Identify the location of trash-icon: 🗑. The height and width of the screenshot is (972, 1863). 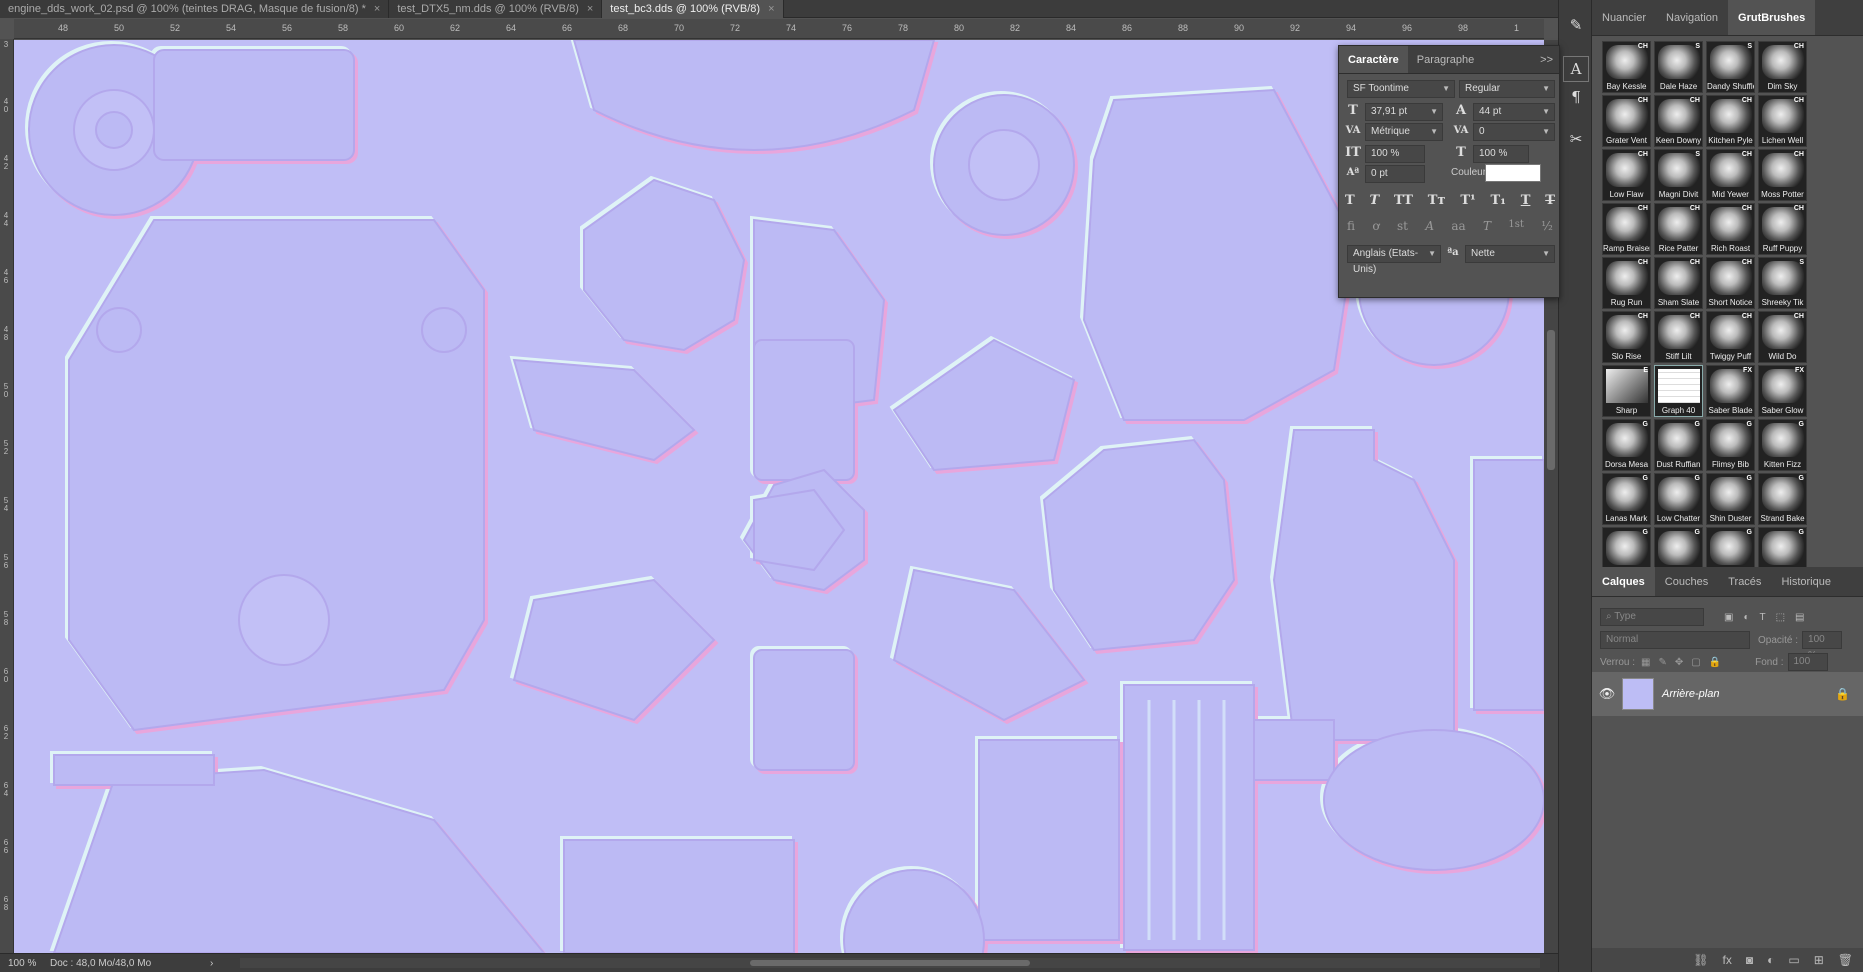
(1845, 960).